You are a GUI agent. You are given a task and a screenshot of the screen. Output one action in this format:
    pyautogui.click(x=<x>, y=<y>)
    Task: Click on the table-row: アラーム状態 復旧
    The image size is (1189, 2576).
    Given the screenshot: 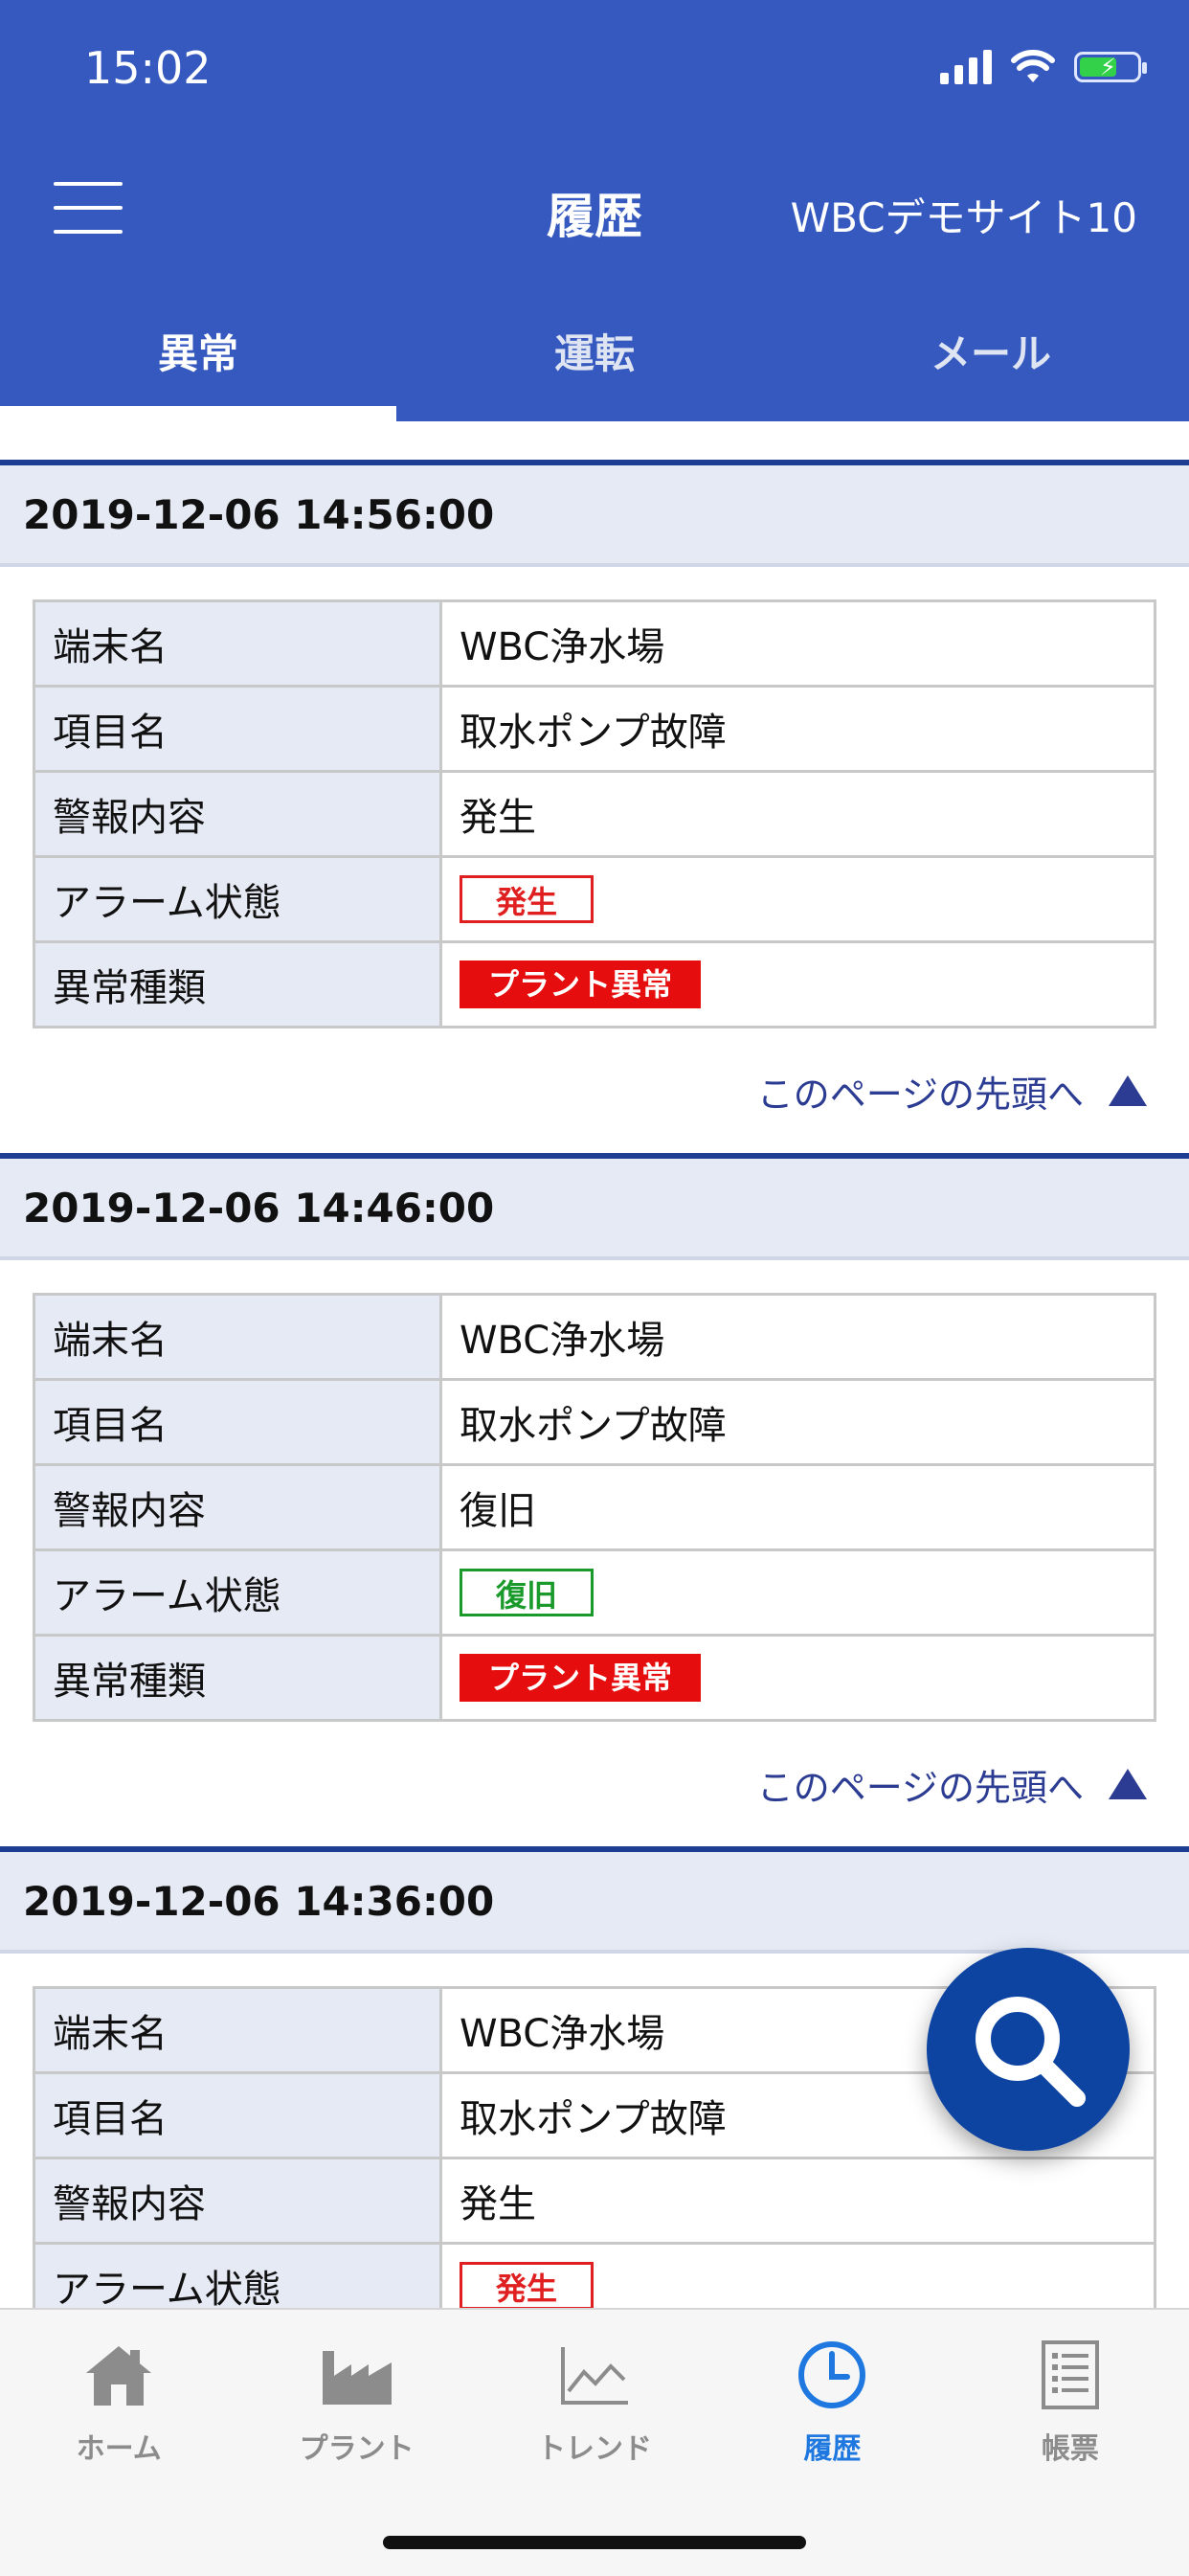 What is the action you would take?
    pyautogui.click(x=594, y=1592)
    